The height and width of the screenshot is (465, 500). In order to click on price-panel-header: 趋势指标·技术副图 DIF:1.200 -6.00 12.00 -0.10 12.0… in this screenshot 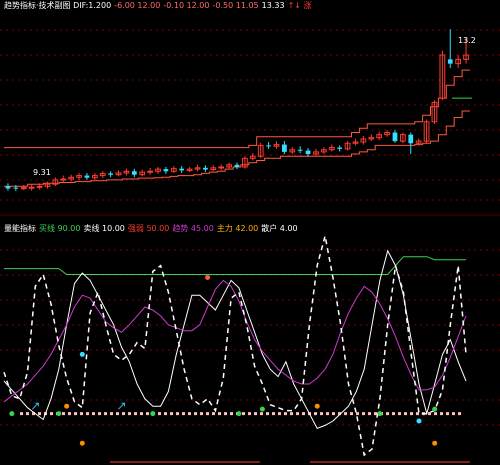, I will do `click(159, 6)`.